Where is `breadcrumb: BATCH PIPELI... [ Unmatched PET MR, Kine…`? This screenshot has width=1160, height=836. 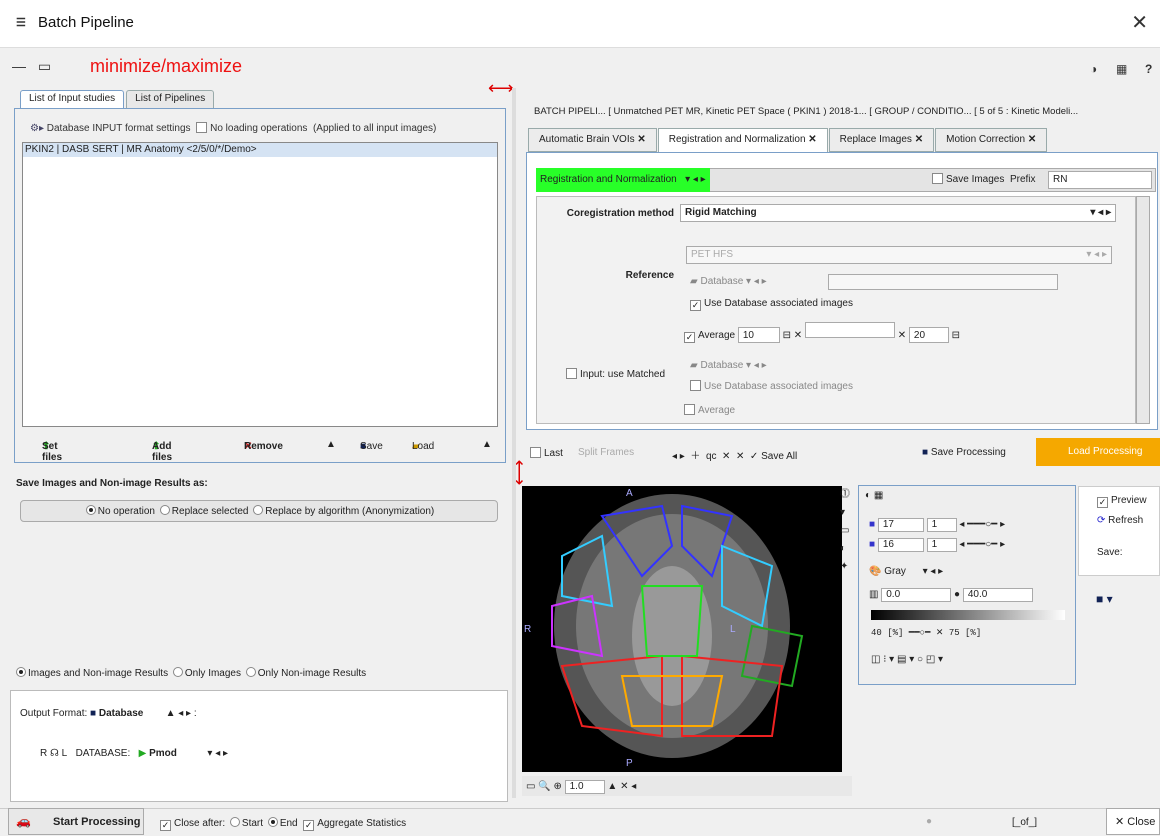
breadcrumb: BATCH PIPELI... [ Unmatched PET MR, Kine… is located at coordinates (806, 111).